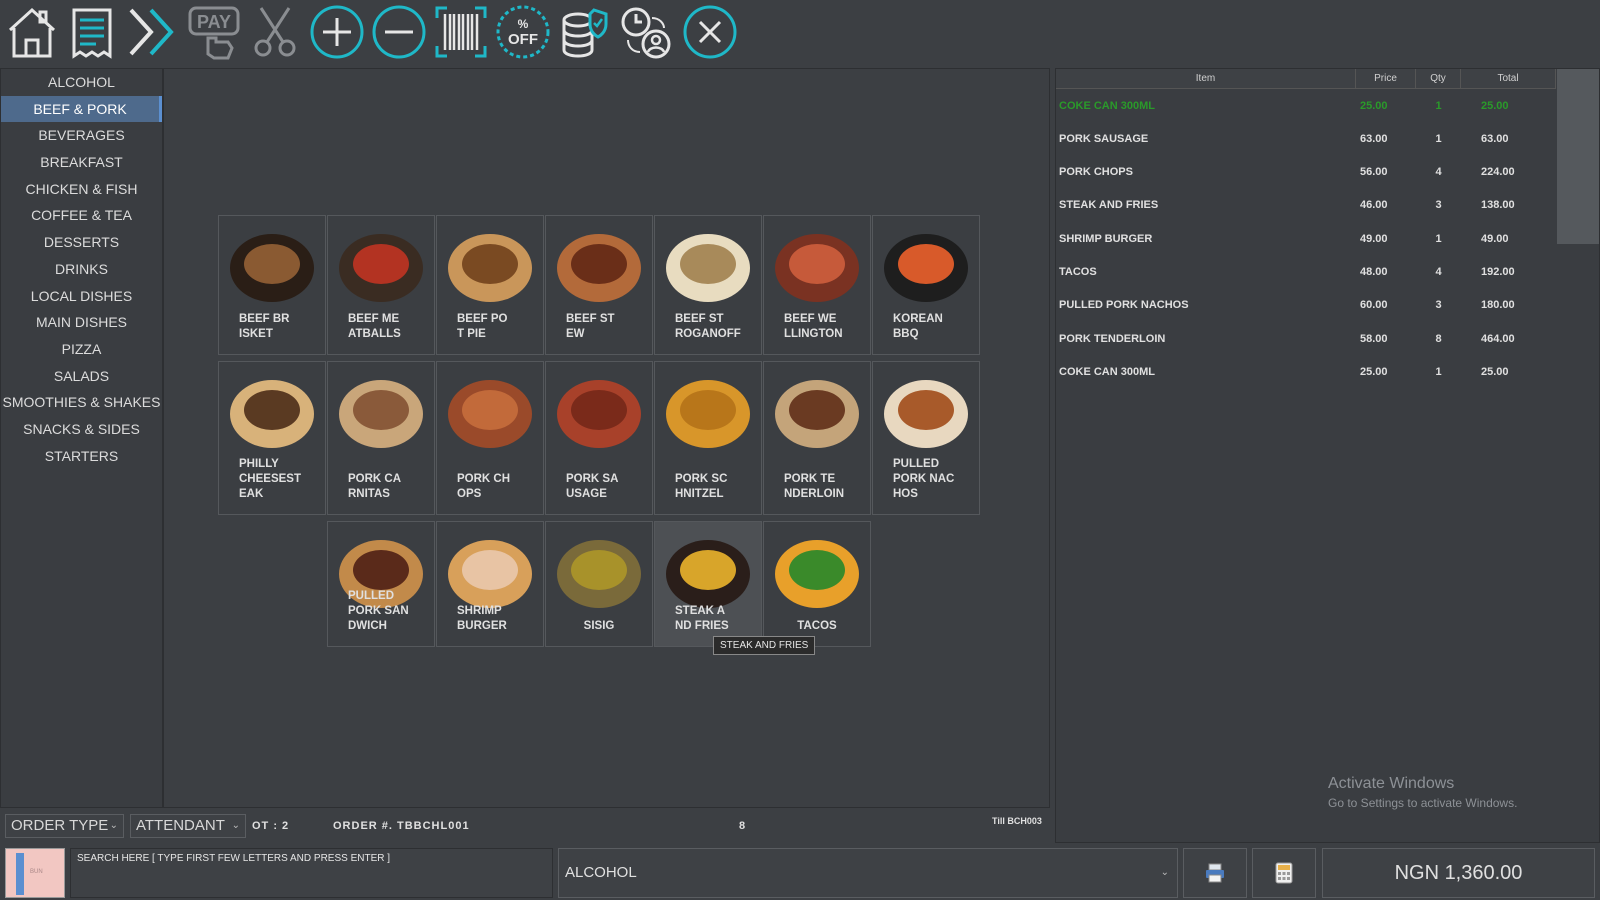 This screenshot has height=900, width=1600. What do you see at coordinates (81, 162) in the screenshot?
I see `category-item: BREAKFAST` at bounding box center [81, 162].